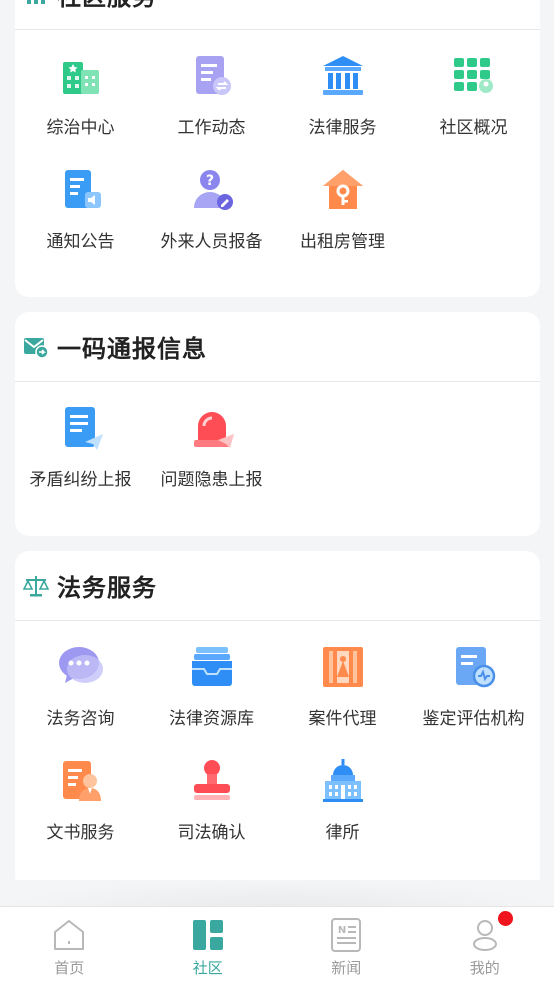 This screenshot has height=984, width=554. I want to click on item-label: 法律资源库, so click(211, 719).